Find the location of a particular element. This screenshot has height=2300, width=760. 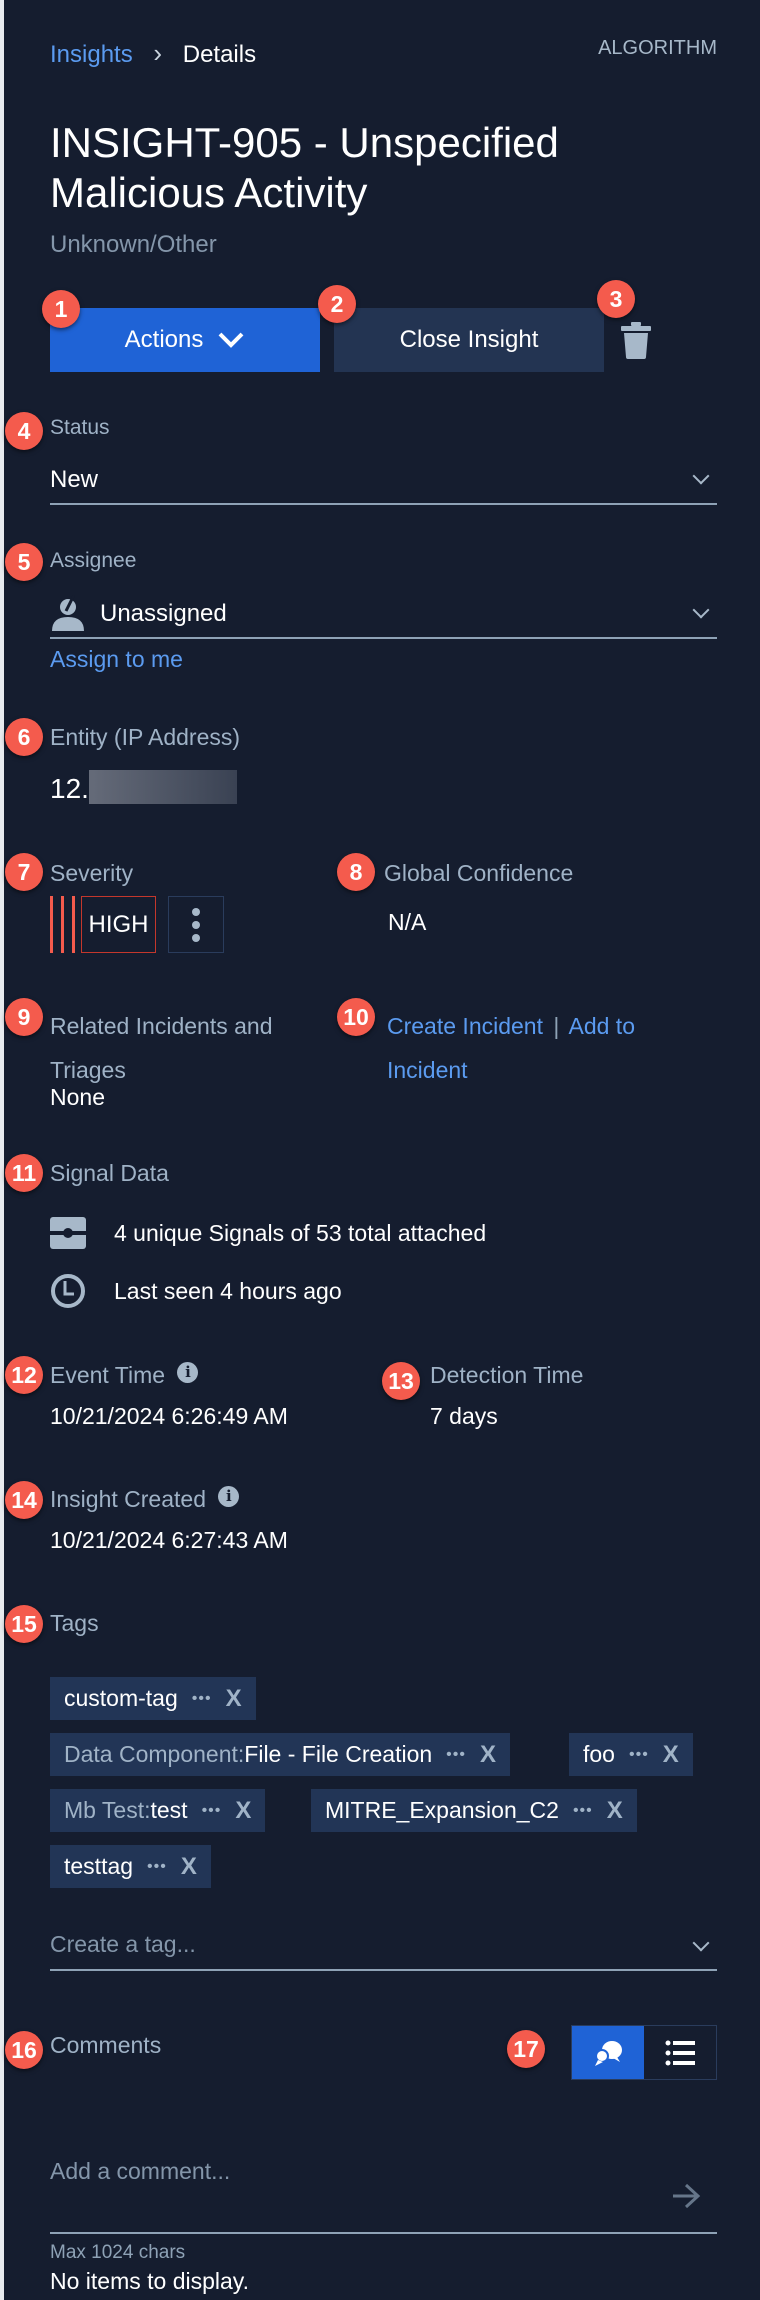

status-label: Status is located at coordinates (80, 427).